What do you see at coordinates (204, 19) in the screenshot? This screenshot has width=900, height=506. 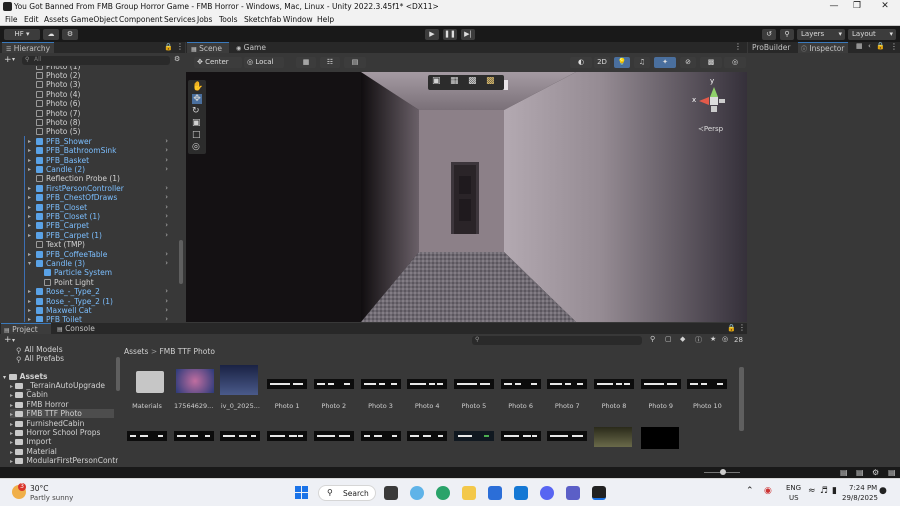 I see `menu-jobs: Jobs` at bounding box center [204, 19].